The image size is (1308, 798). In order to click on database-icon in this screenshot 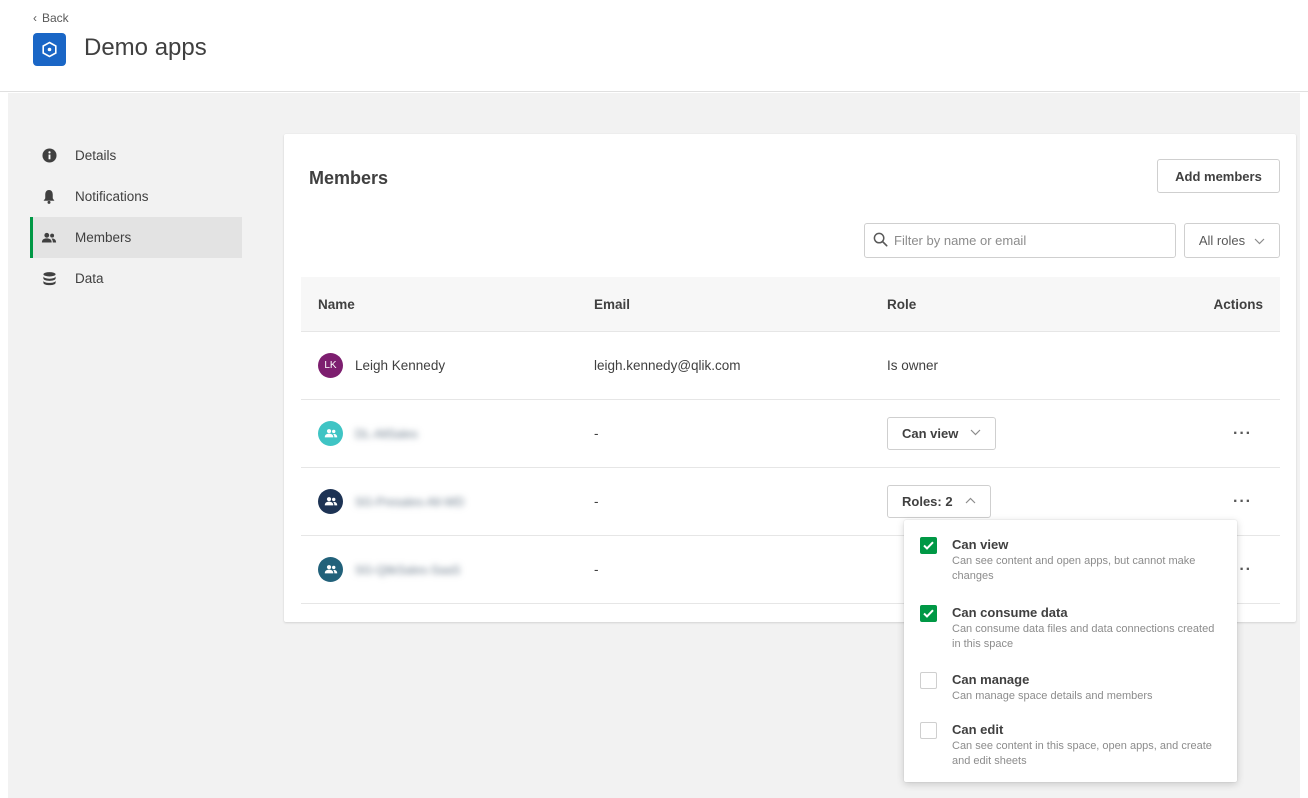, I will do `click(49, 279)`.